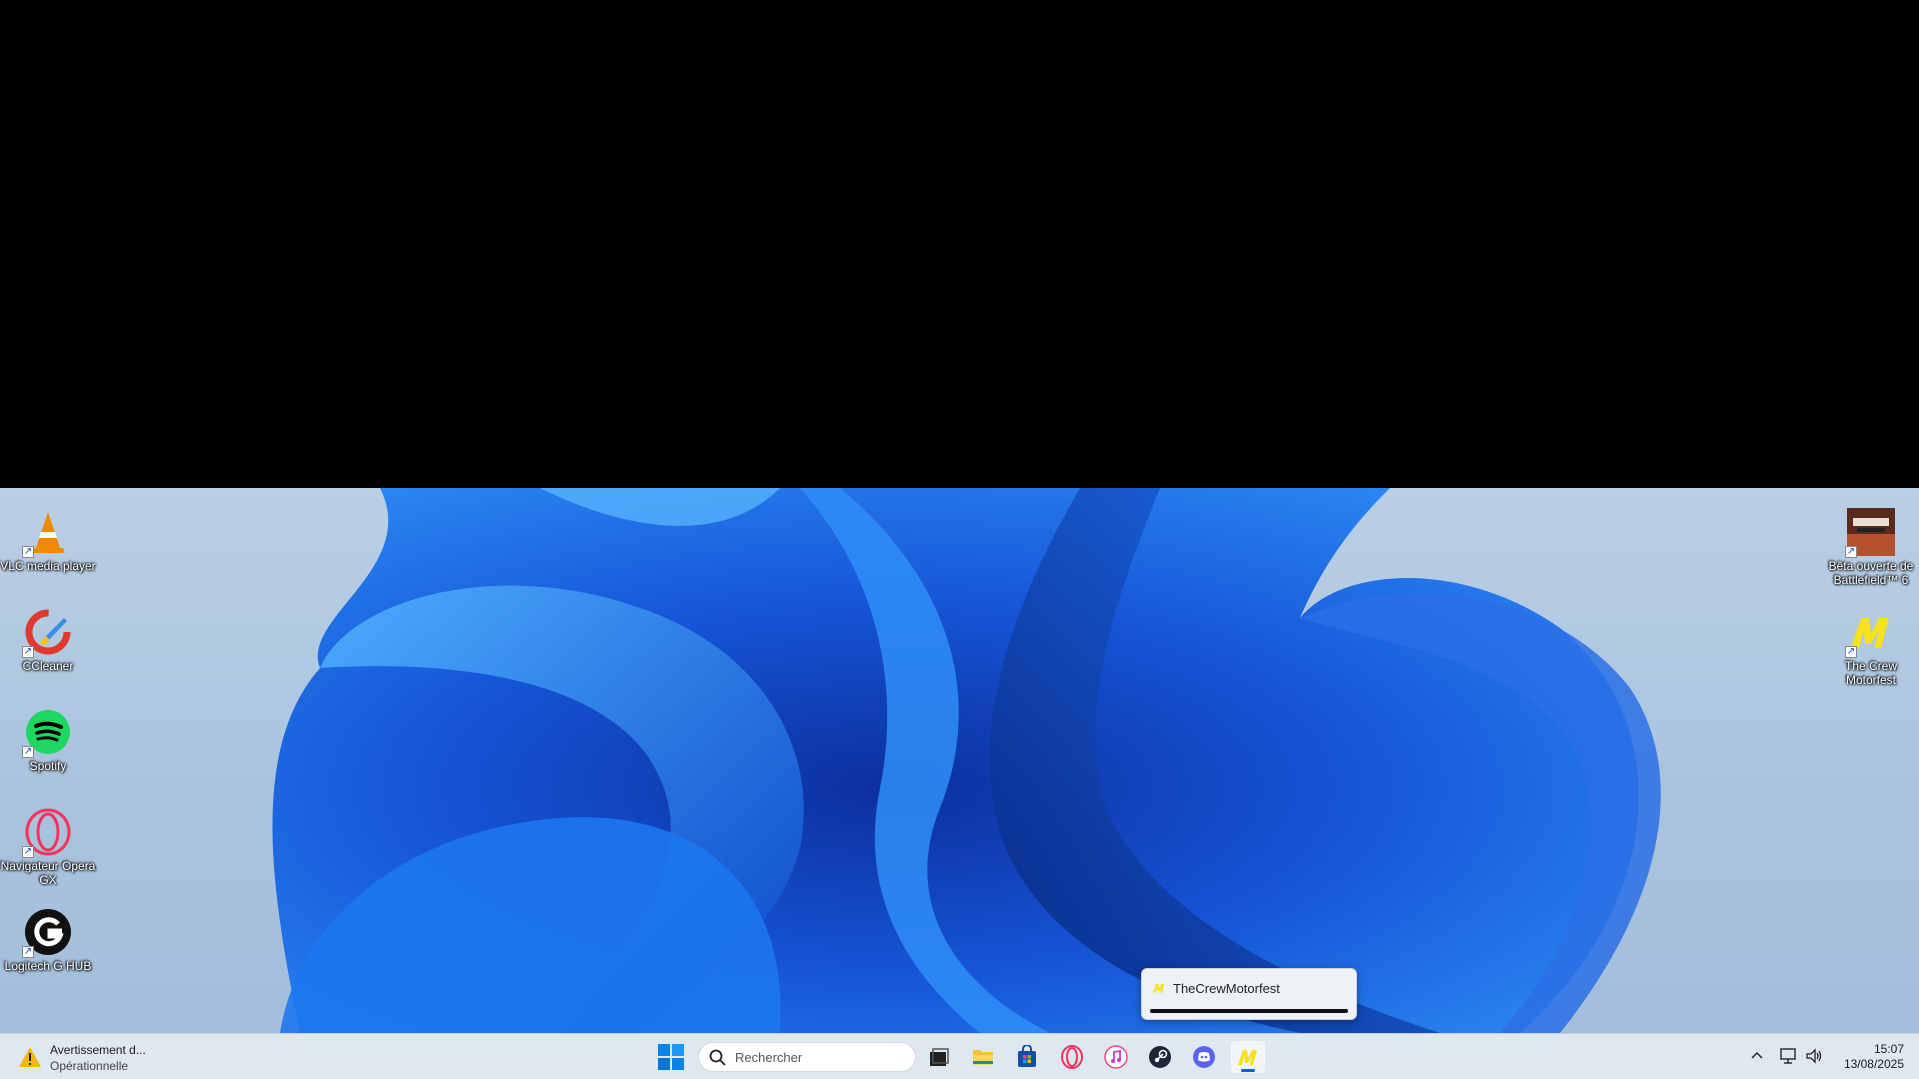 The height and width of the screenshot is (1079, 1919). Describe the element at coordinates (48, 966) in the screenshot. I see `desktop-icon-label: Logitech G HUB` at that location.